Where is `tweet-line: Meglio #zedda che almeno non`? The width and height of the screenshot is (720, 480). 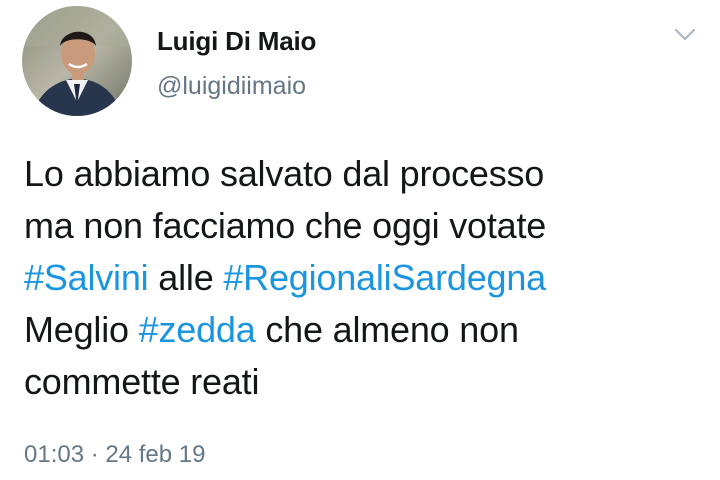 tweet-line: Meglio #zedda che almeno non is located at coordinates (362, 330).